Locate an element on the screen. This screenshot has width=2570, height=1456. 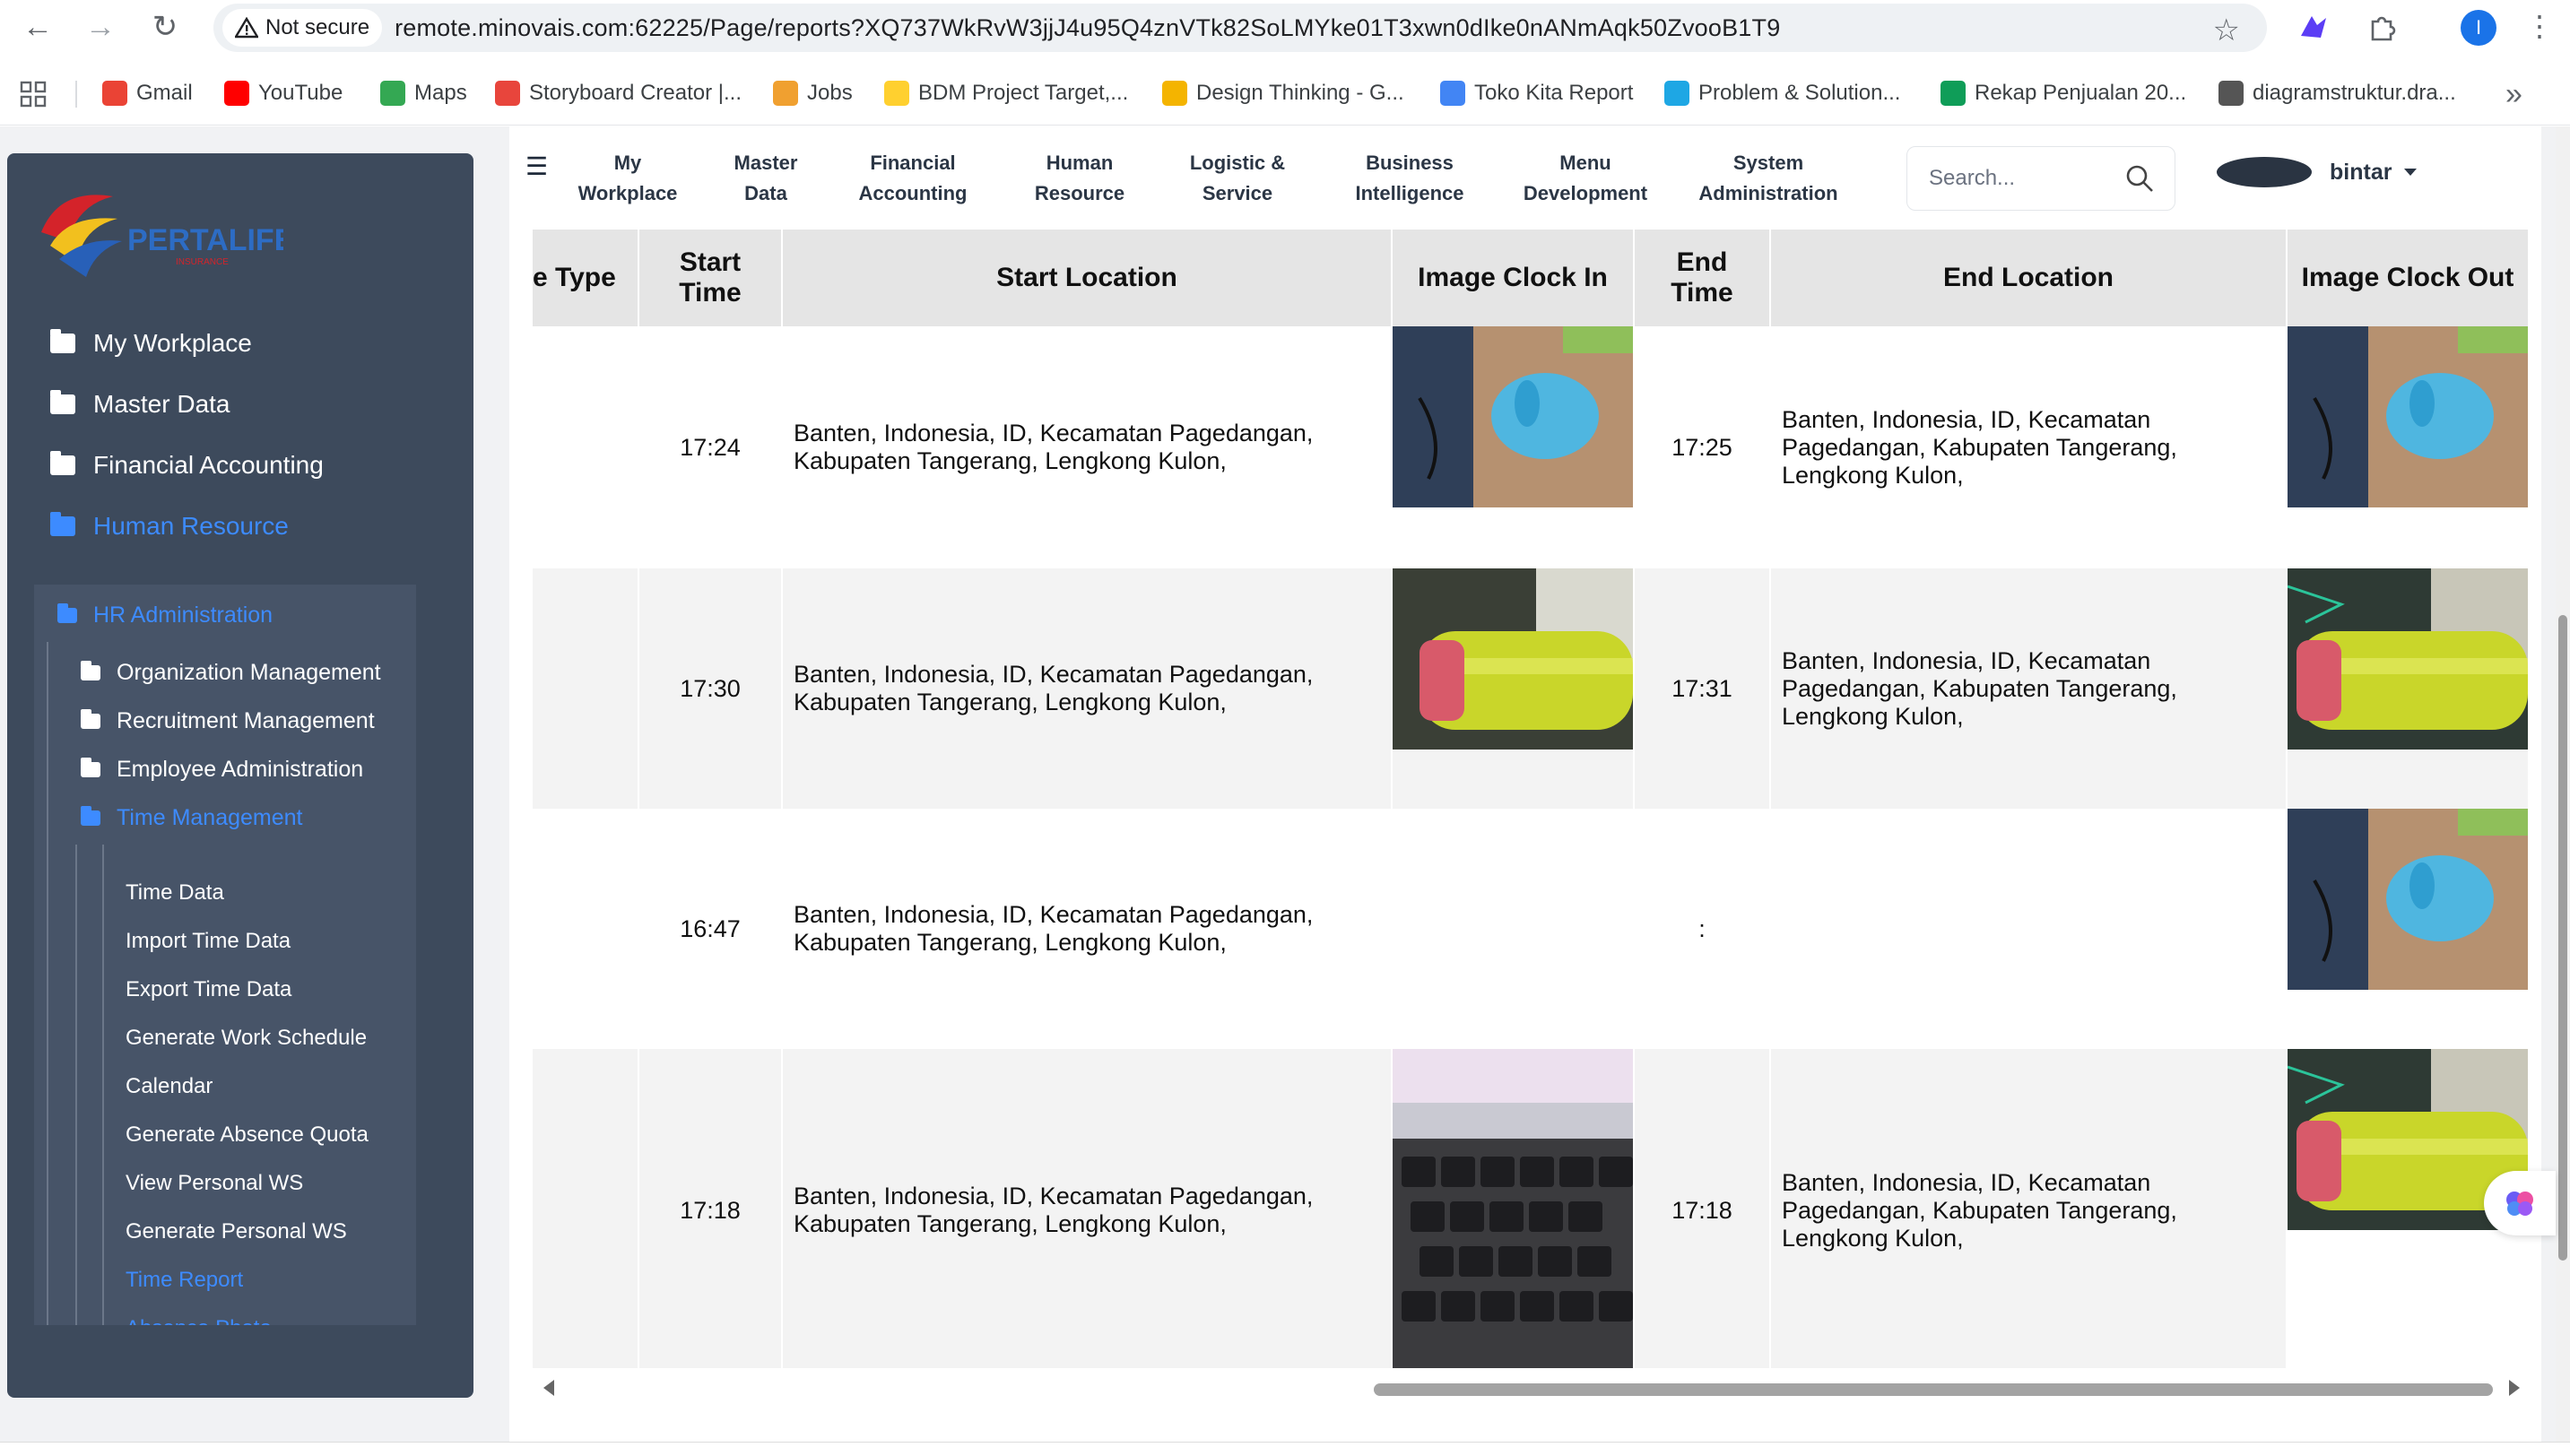
sidebar-item-time-management: Time Management is located at coordinates (192, 818).